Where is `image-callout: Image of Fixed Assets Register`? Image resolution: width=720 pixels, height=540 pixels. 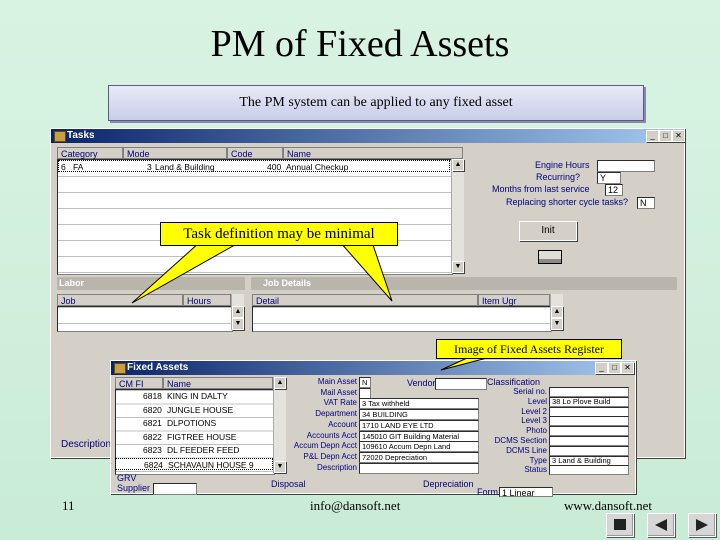
image-callout: Image of Fixed Assets Register is located at coordinates (529, 349).